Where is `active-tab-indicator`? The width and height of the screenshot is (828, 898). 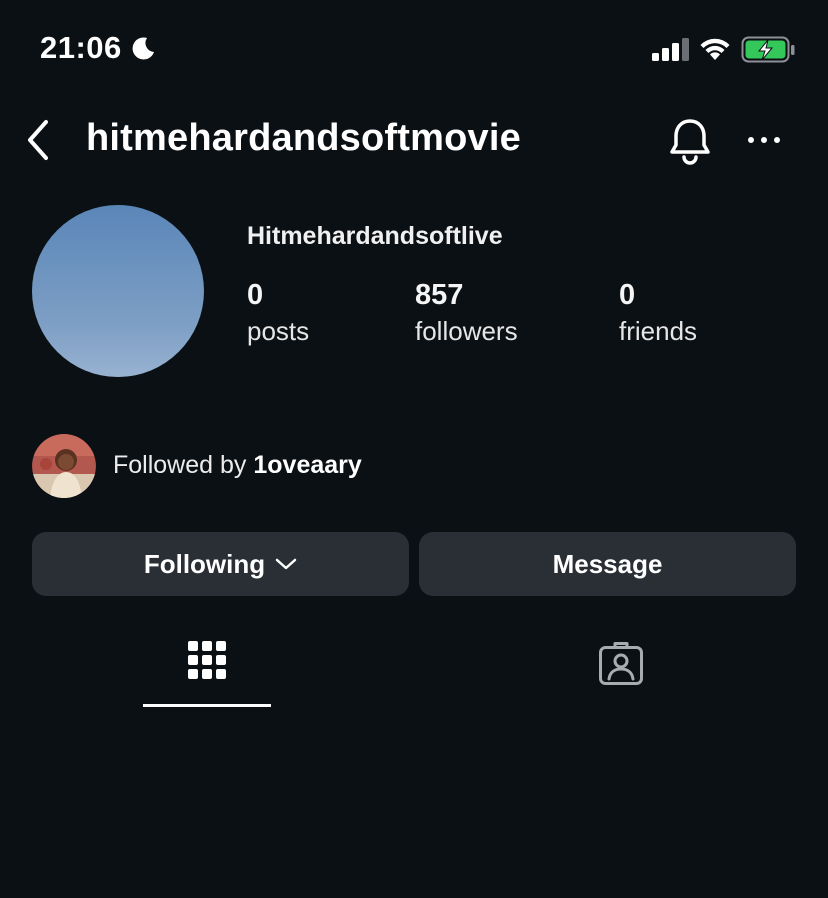 active-tab-indicator is located at coordinates (207, 705).